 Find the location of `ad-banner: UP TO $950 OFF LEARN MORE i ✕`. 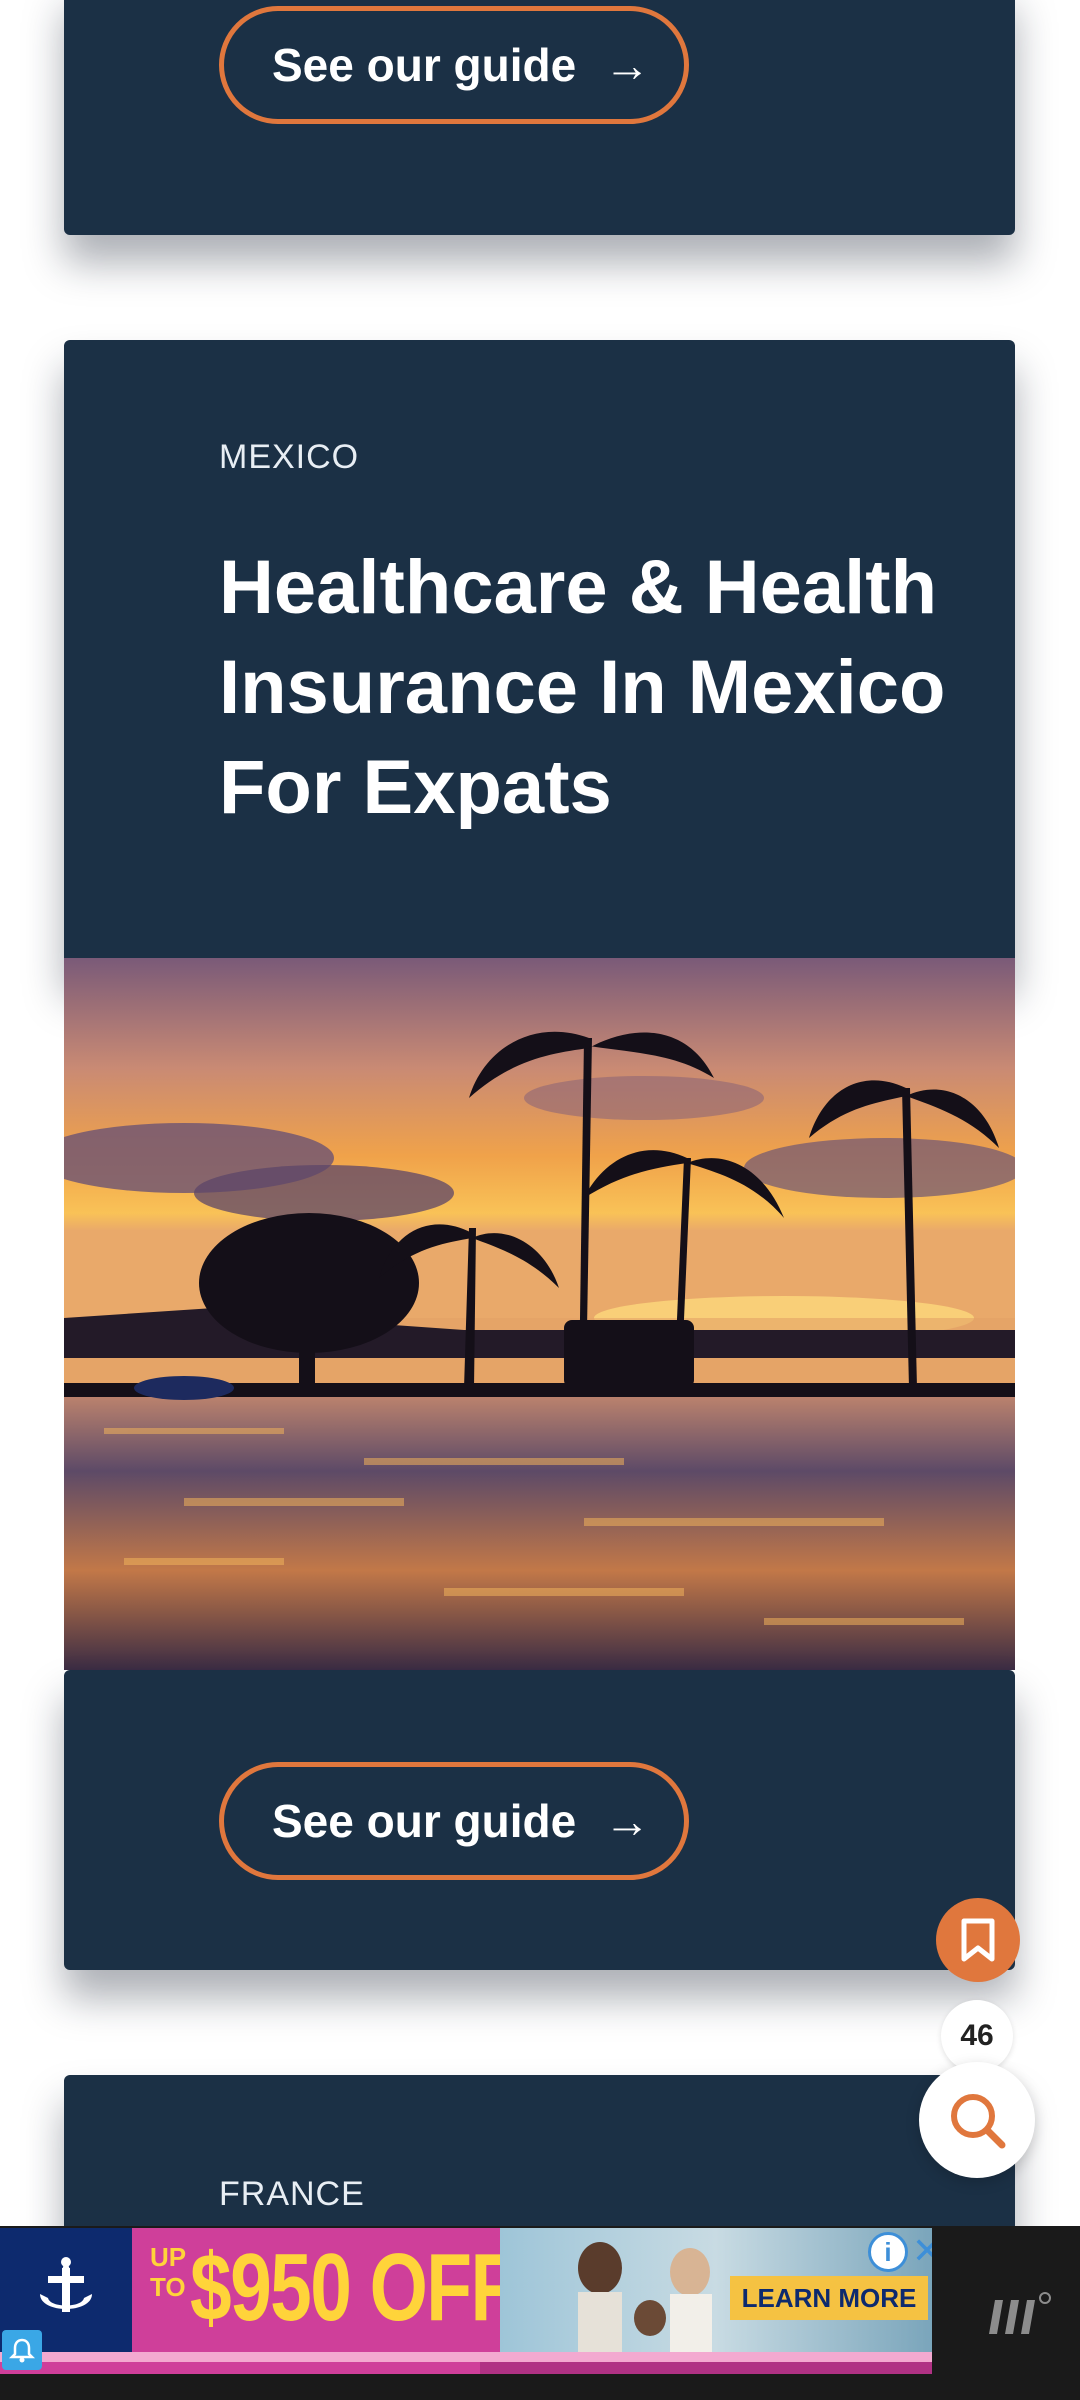

ad-banner: UP TO $950 OFF LEARN MORE i ✕ is located at coordinates (466, 2301).